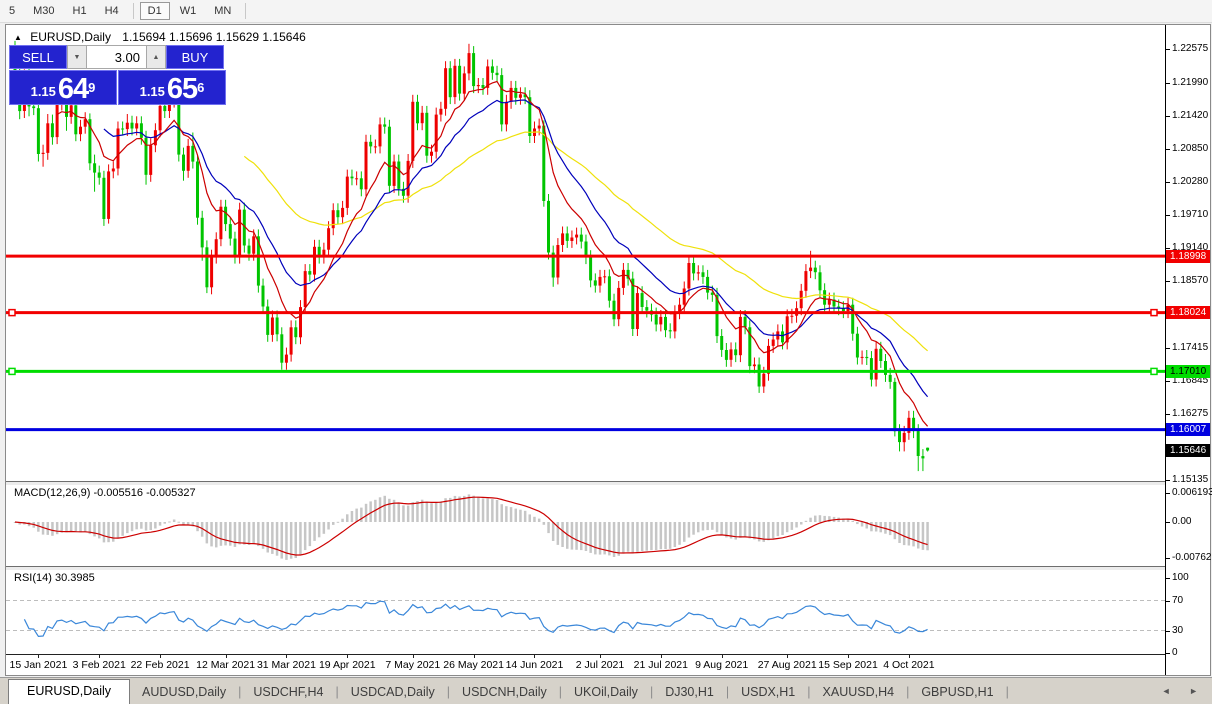 This screenshot has height=704, width=1212. What do you see at coordinates (689, 692) in the screenshot?
I see `tab-dj30-h1: DJ30,H1` at bounding box center [689, 692].